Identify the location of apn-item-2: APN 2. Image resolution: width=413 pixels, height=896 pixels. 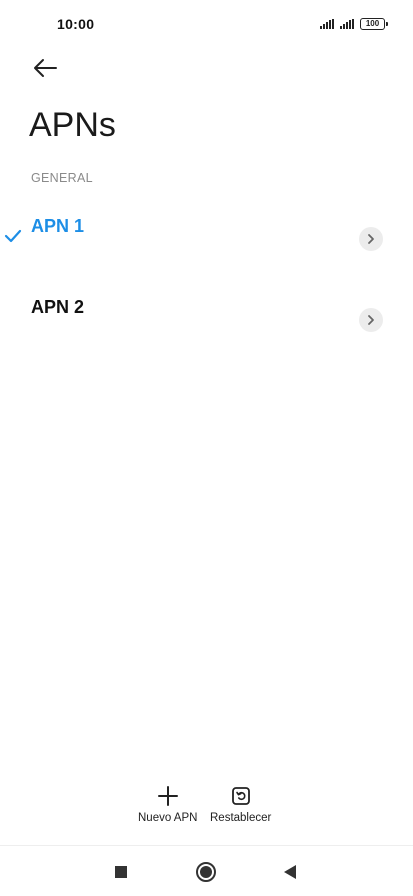
(206, 316).